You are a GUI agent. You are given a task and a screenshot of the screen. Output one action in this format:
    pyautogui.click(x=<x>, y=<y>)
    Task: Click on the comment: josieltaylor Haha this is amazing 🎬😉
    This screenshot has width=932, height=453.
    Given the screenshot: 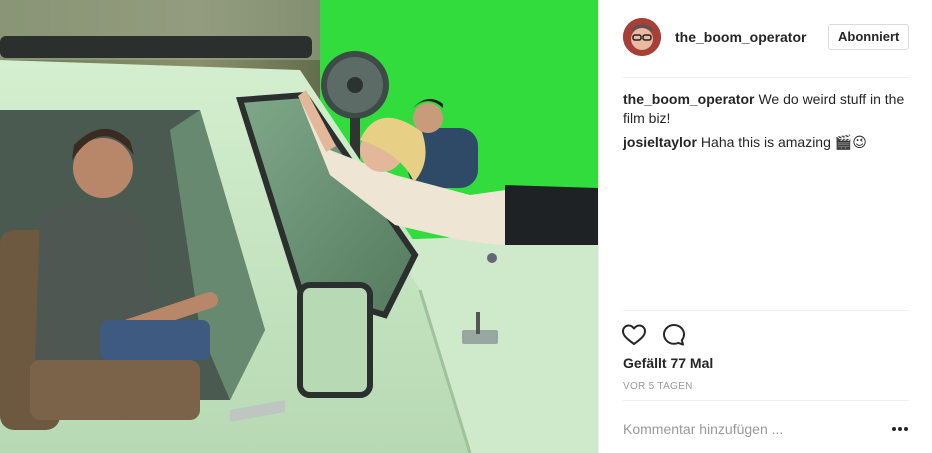 What is the action you would take?
    pyautogui.click(x=766, y=142)
    